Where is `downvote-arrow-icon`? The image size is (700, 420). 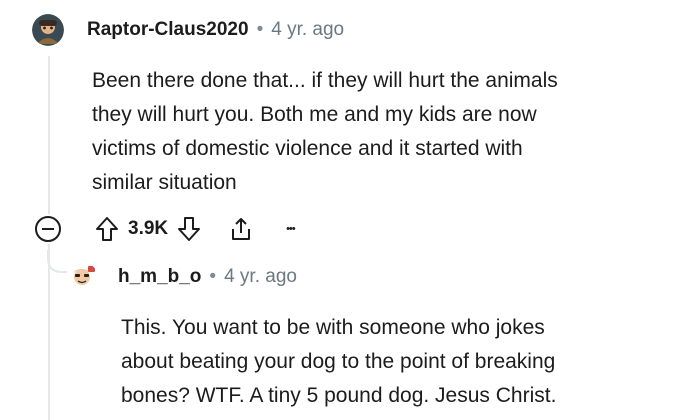
downvote-arrow-icon is located at coordinates (189, 229).